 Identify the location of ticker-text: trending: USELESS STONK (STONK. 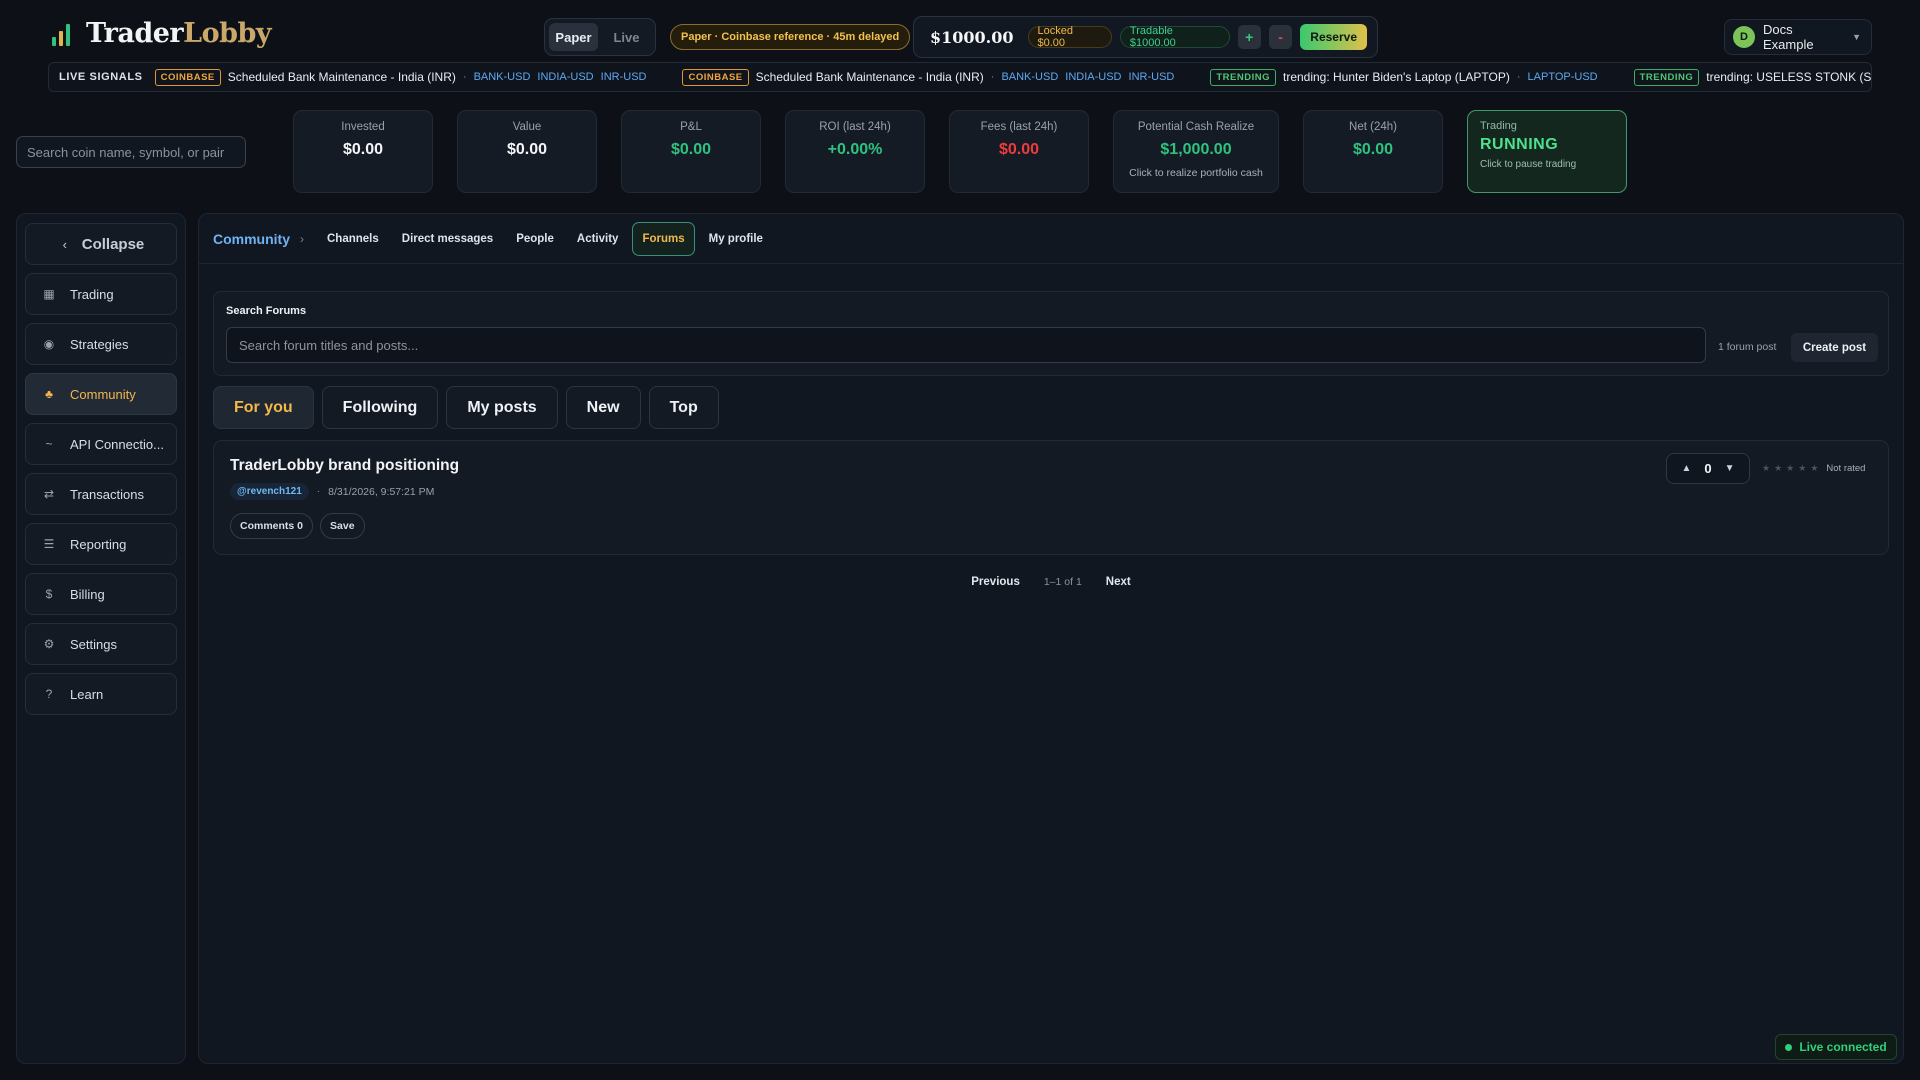
(1789, 77).